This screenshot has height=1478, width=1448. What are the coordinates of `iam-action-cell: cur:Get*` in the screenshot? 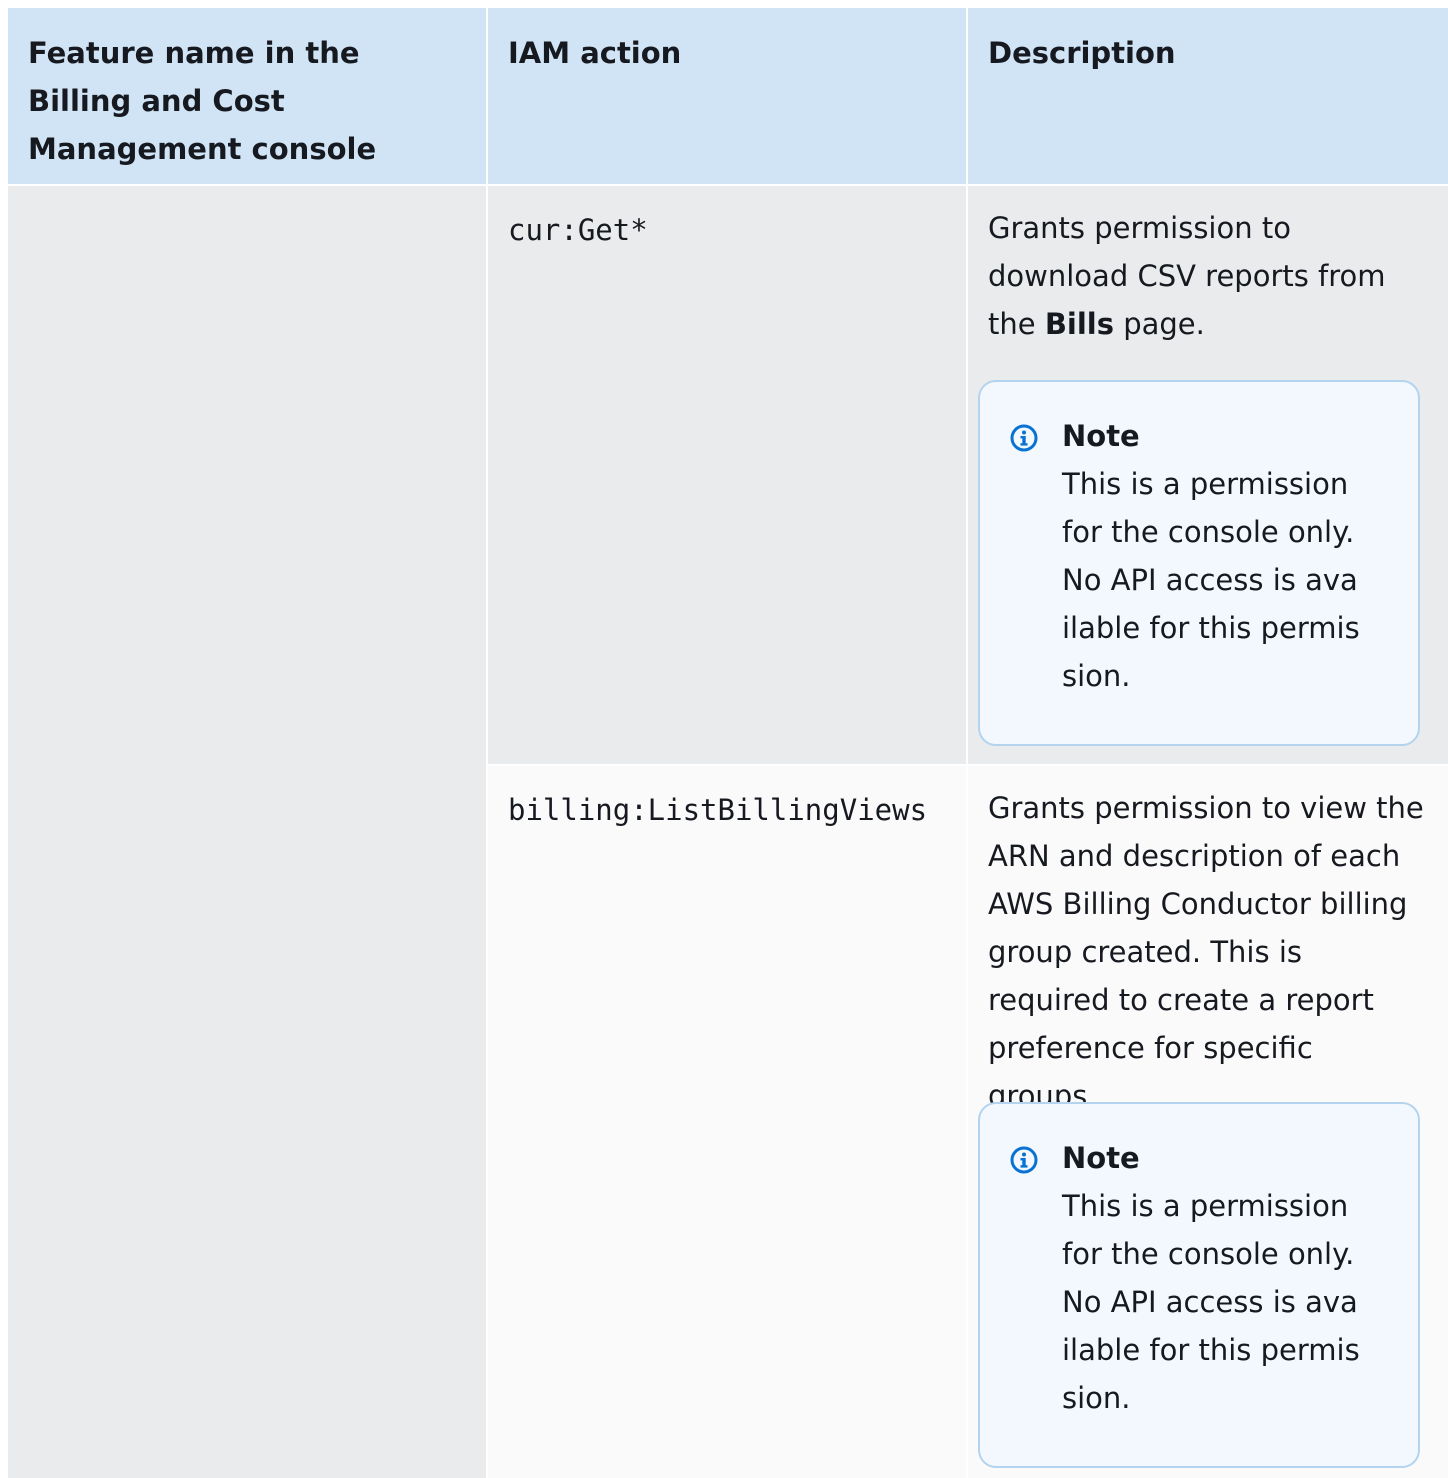 It's located at (727, 475).